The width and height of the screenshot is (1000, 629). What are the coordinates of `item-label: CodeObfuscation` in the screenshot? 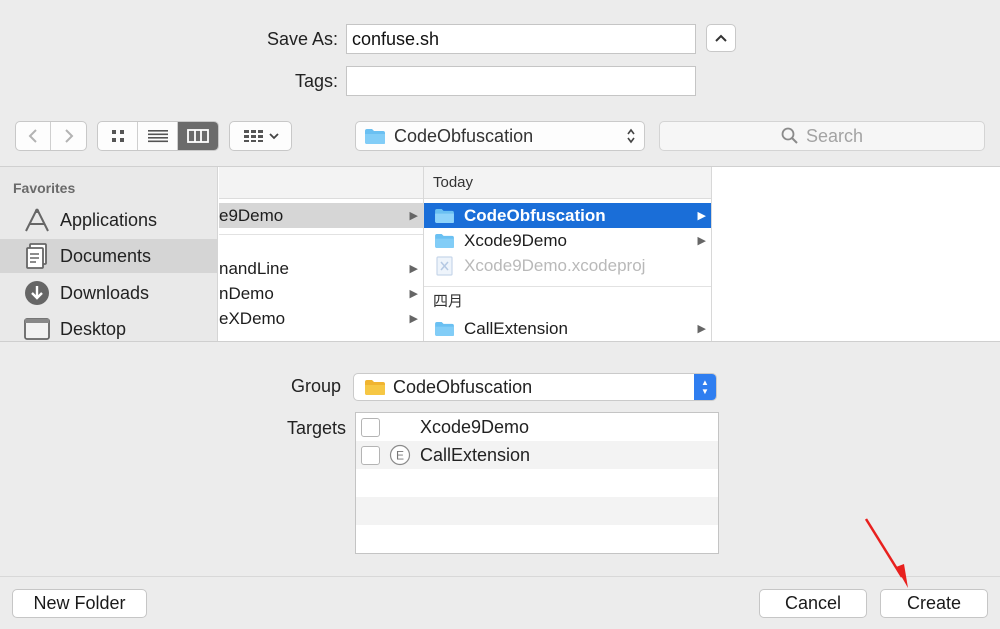 It's located at (535, 215).